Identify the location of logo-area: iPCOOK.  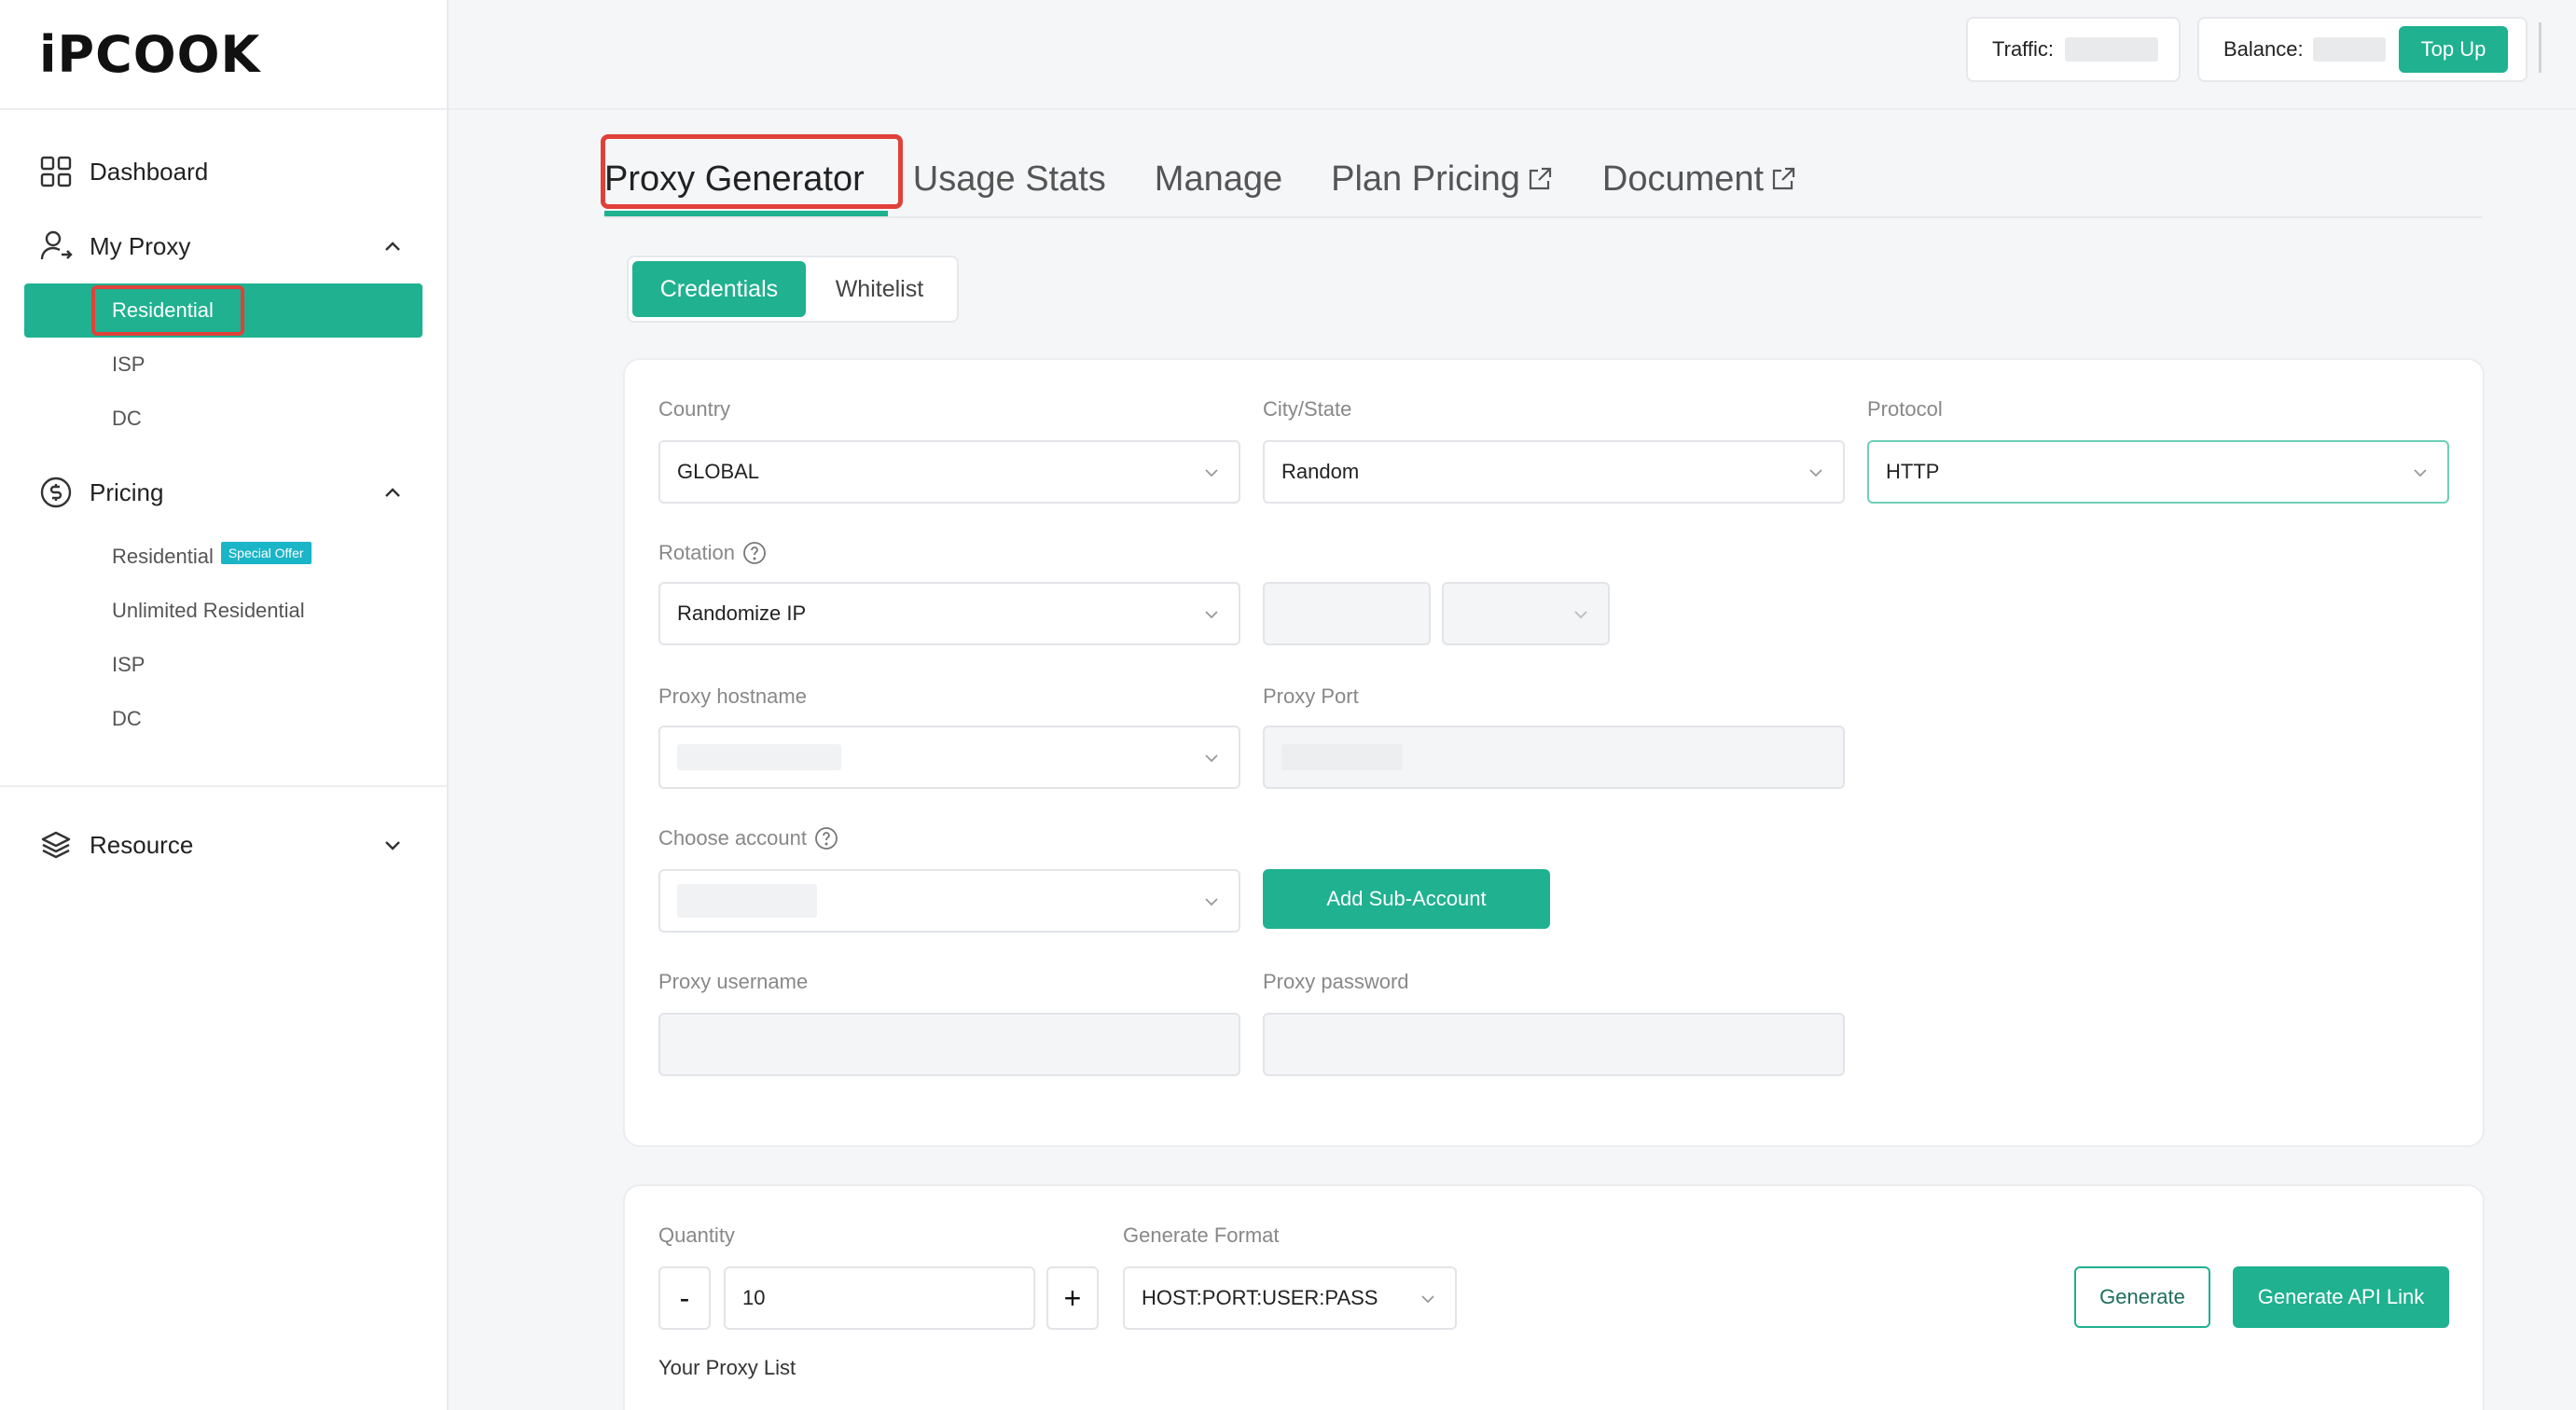
(223, 55).